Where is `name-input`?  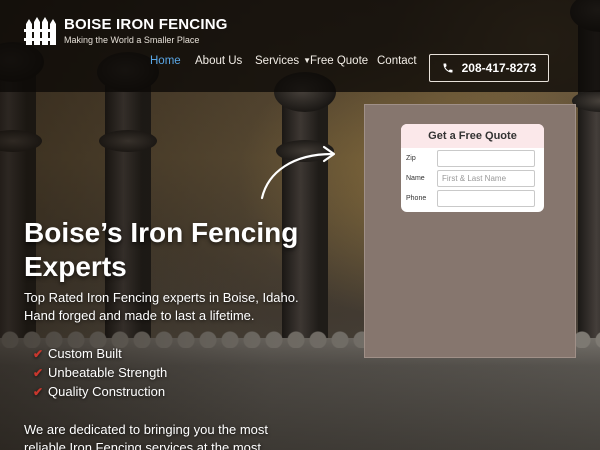 name-input is located at coordinates (486, 178).